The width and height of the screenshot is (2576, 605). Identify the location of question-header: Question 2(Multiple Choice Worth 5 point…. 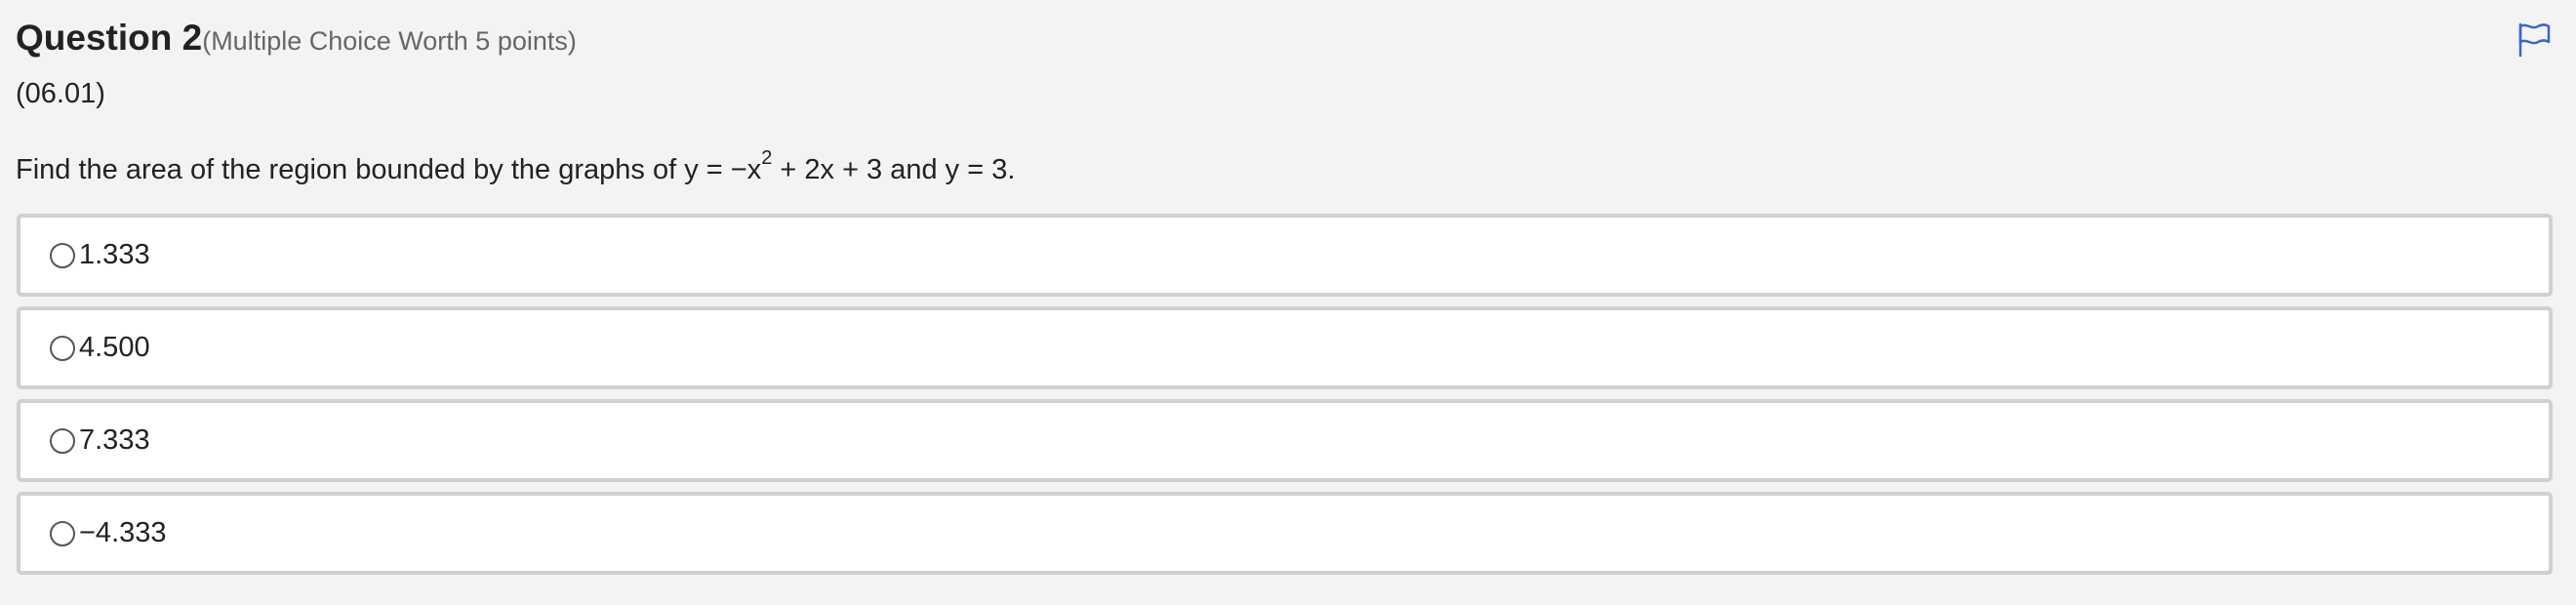
(296, 38).